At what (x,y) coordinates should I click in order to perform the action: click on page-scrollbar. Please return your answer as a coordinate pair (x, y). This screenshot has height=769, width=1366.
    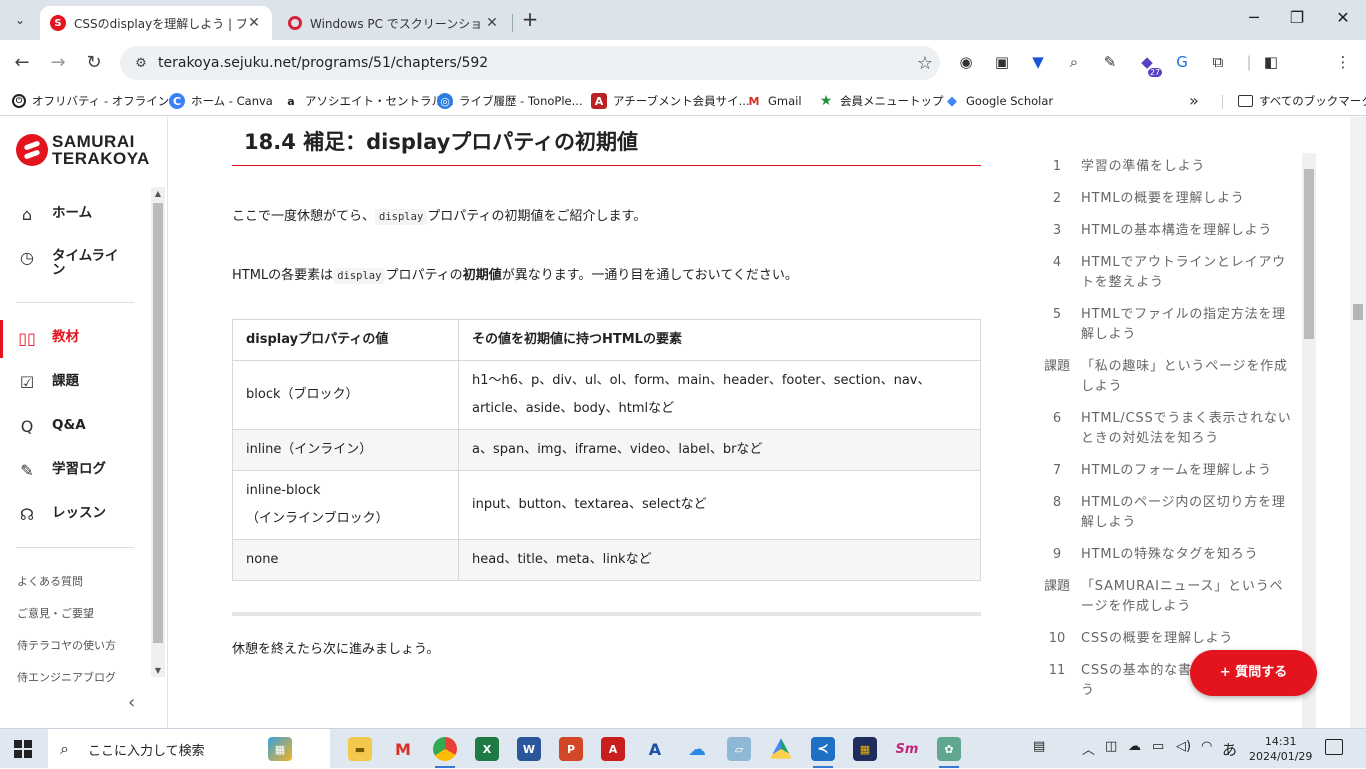
    Looking at the image, I should click on (1358, 422).